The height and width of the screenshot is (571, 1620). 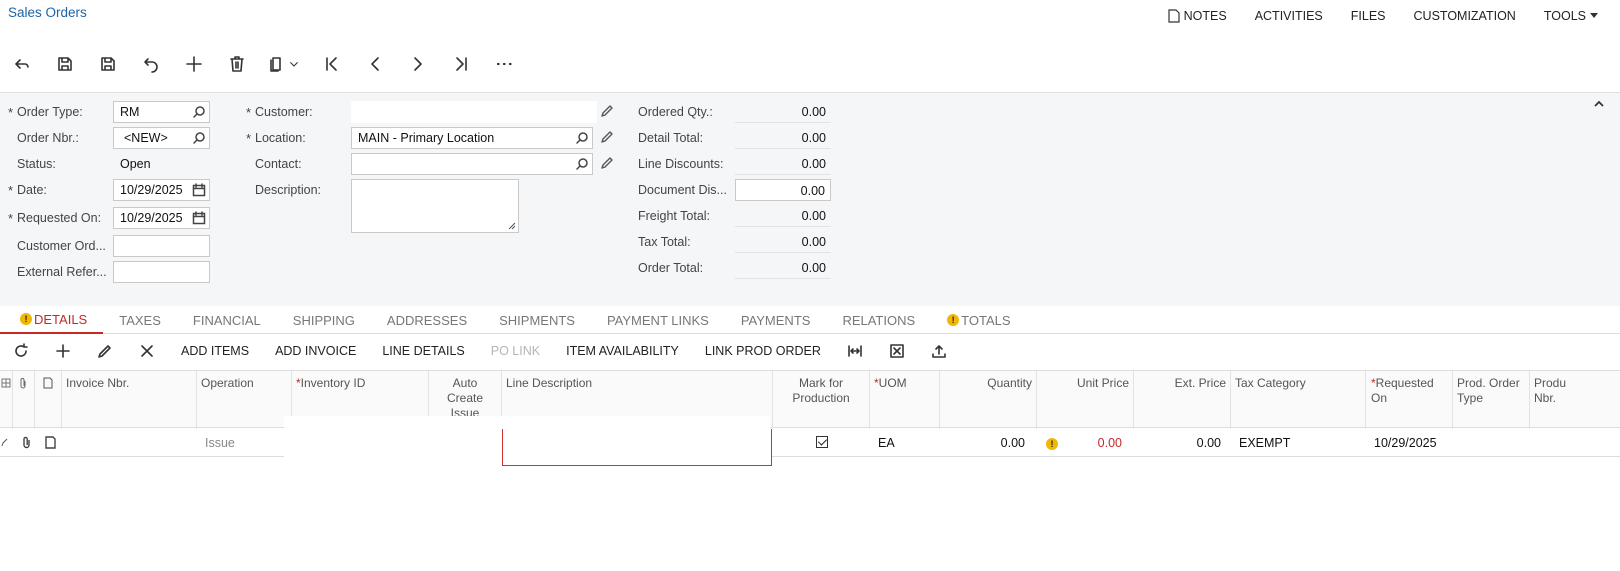 I want to click on chevron-down-icon, so click(x=294, y=64).